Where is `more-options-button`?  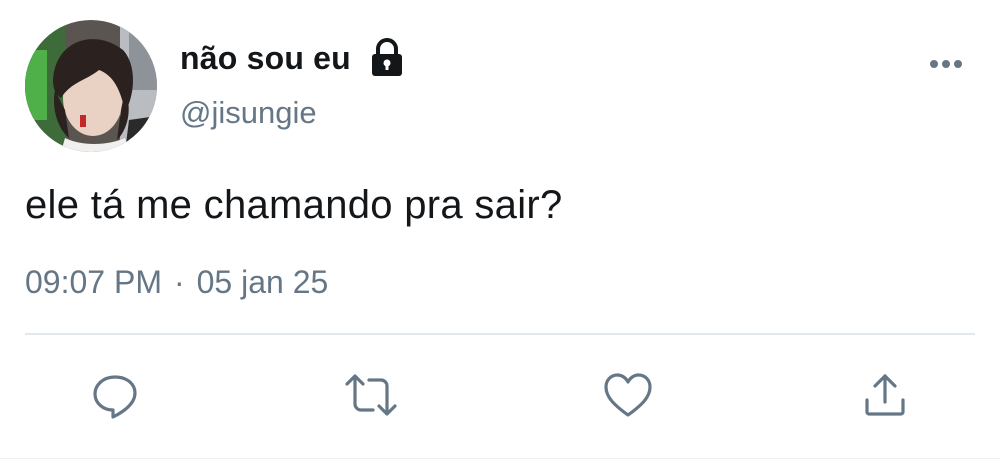 more-options-button is located at coordinates (946, 64).